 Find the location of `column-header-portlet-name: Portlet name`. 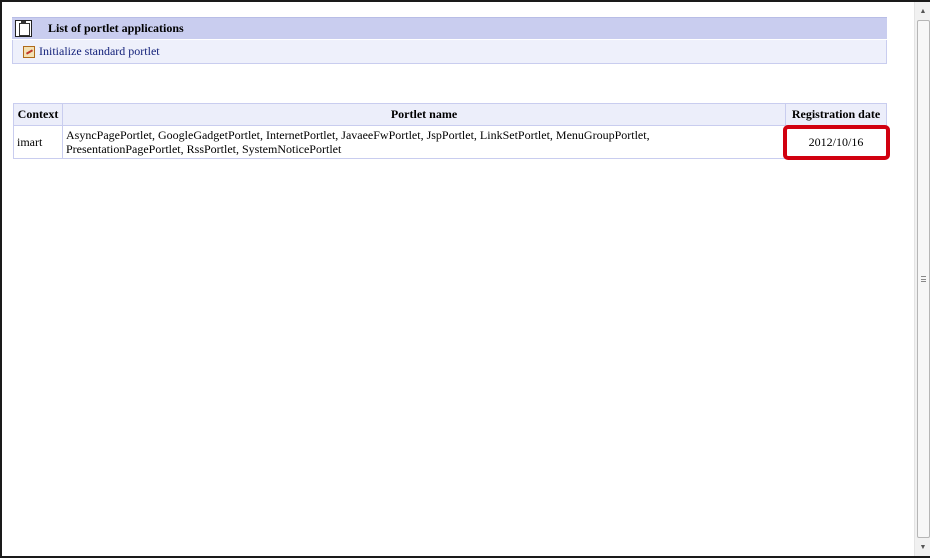

column-header-portlet-name: Portlet name is located at coordinates (424, 114).